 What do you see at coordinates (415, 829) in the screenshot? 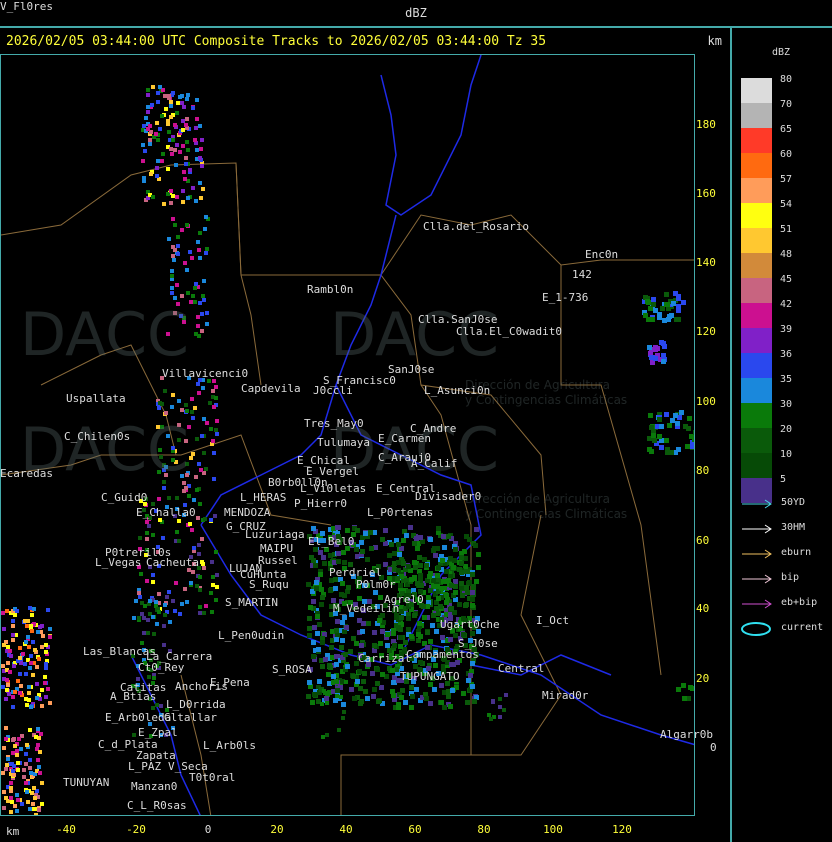
I see `x-tick: 60` at bounding box center [415, 829].